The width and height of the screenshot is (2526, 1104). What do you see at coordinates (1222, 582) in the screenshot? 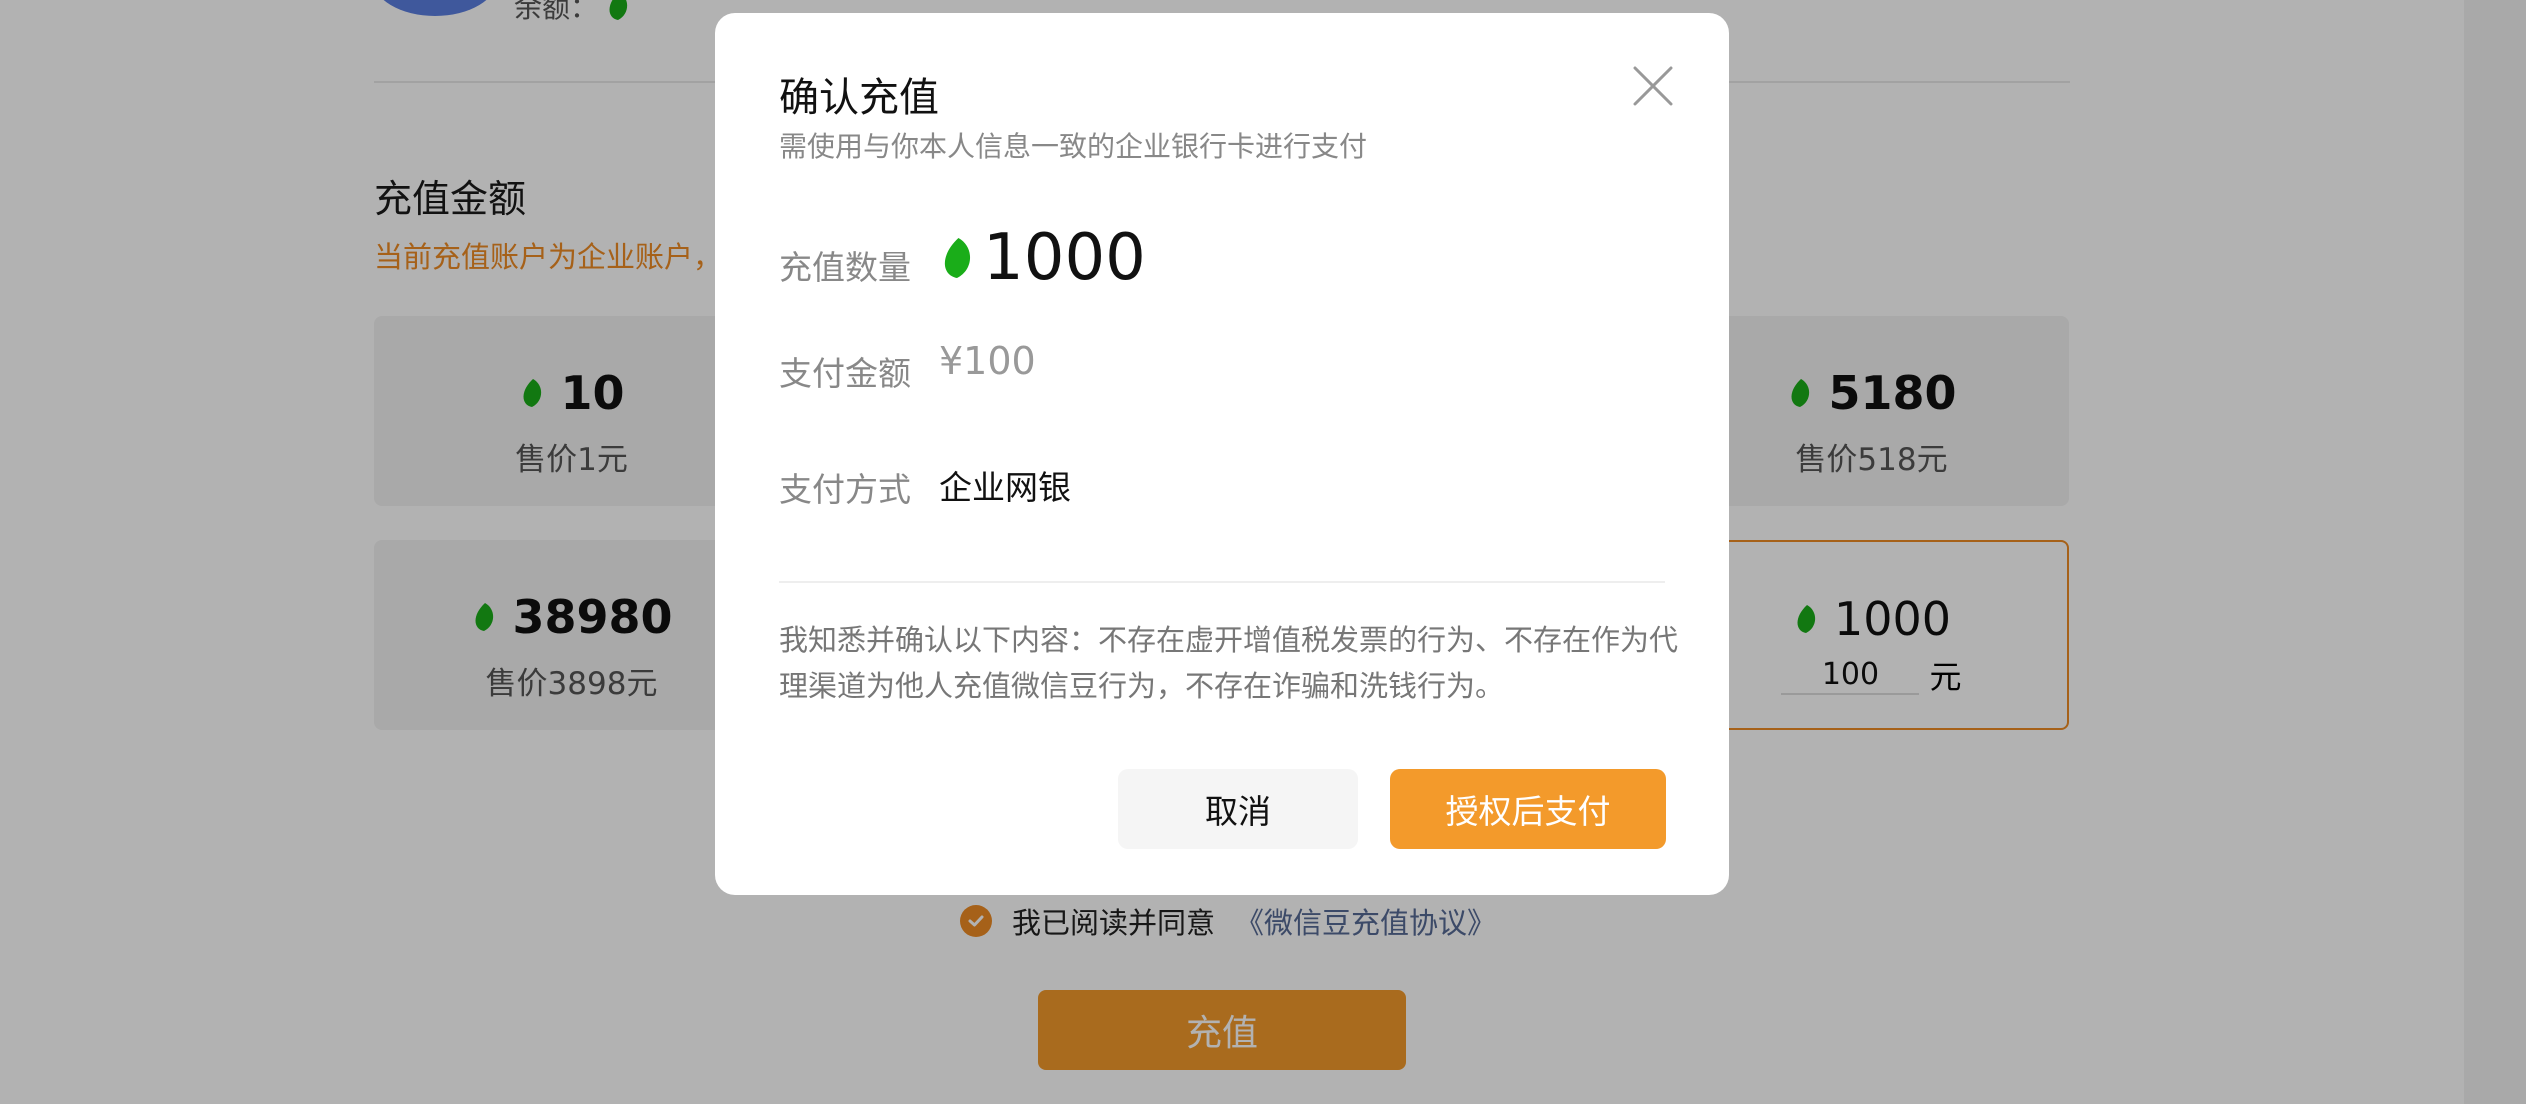
I see `dialog-divider` at bounding box center [1222, 582].